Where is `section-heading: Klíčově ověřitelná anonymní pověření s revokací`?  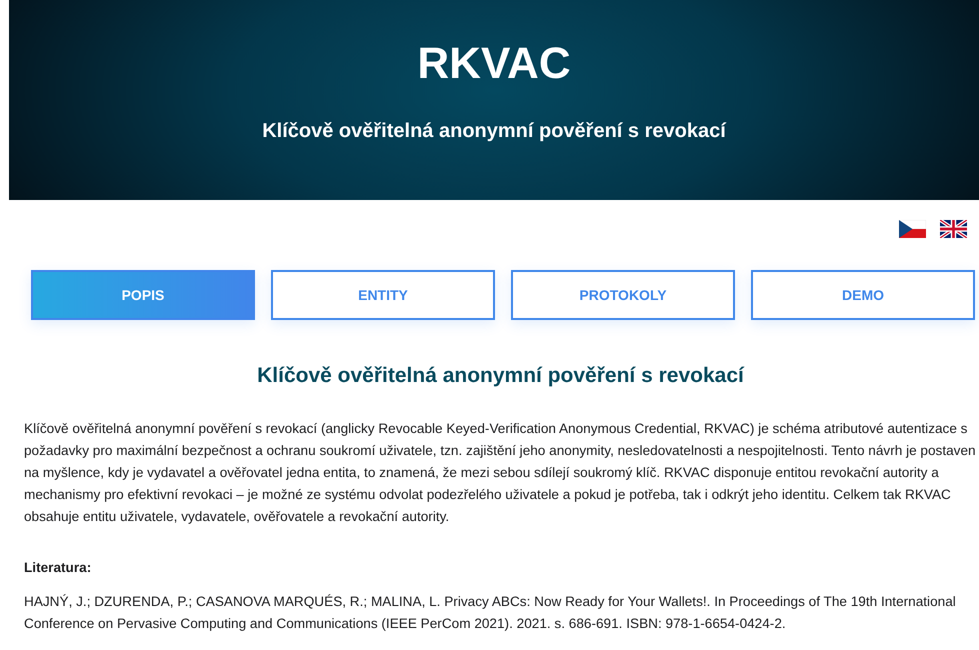
section-heading: Klíčově ověřitelná anonymní pověření s revokací is located at coordinates (501, 376).